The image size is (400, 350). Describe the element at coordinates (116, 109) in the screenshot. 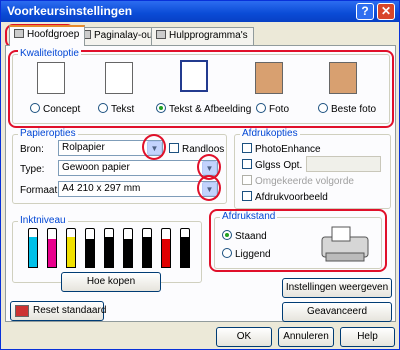

I see `quality-option-tekst: Tekst` at that location.